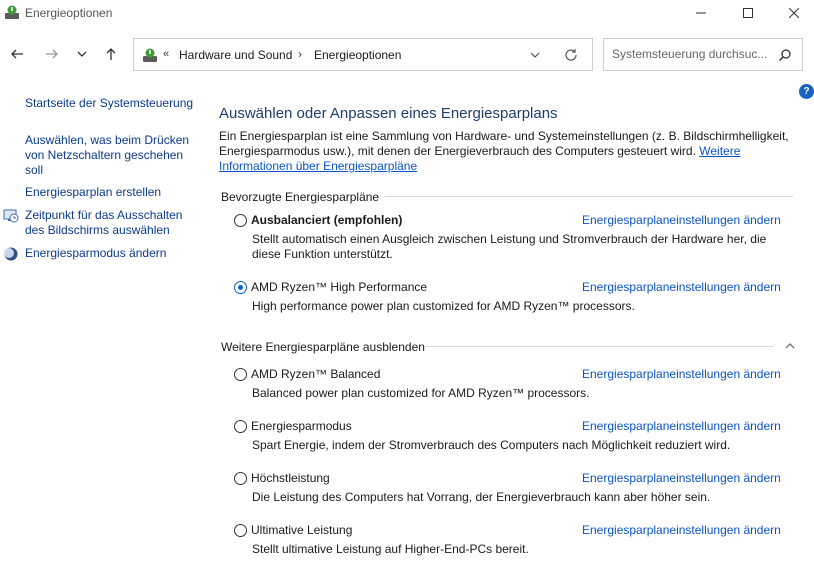  What do you see at coordinates (240, 220) in the screenshot?
I see `plan-radio-ausbalanciert` at bounding box center [240, 220].